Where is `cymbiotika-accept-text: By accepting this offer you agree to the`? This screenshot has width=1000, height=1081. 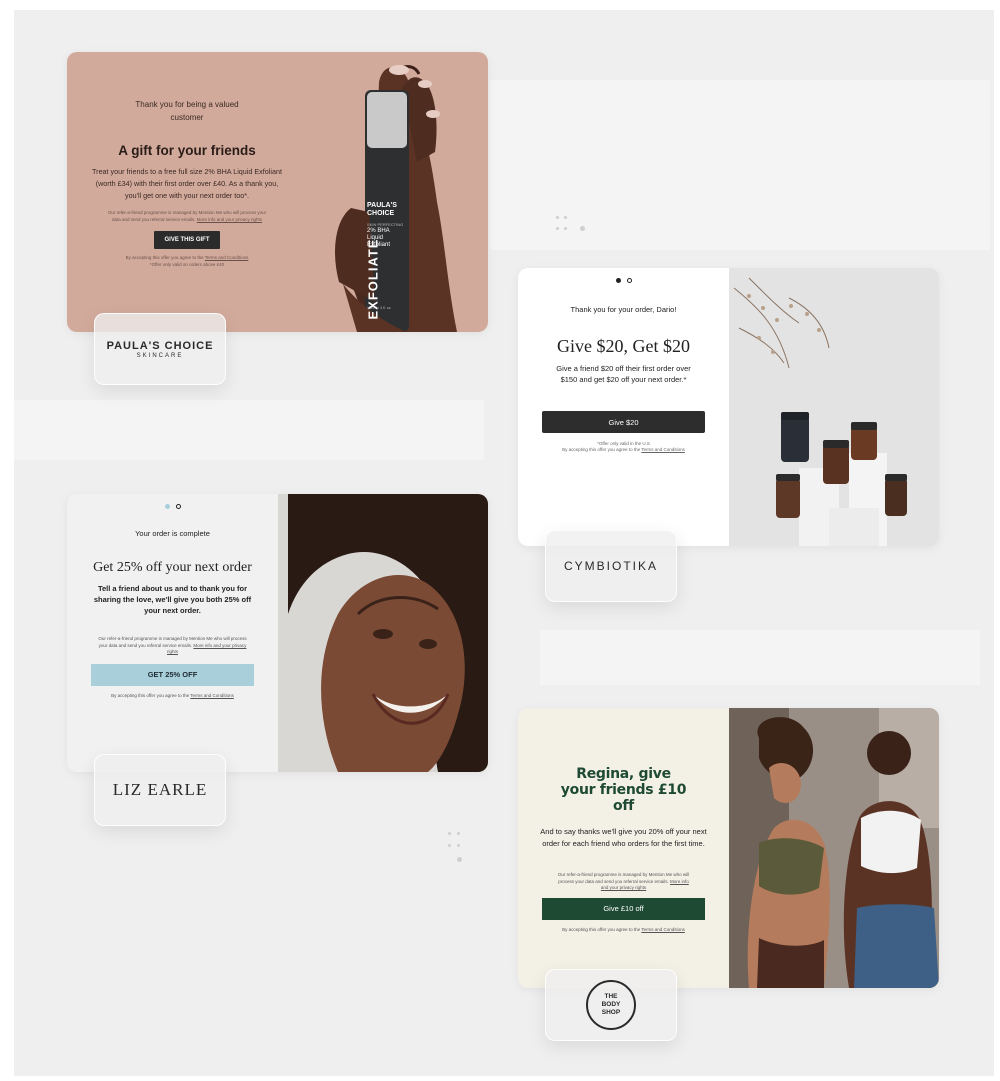 cymbiotika-accept-text: By accepting this offer you agree to the is located at coordinates (601, 449).